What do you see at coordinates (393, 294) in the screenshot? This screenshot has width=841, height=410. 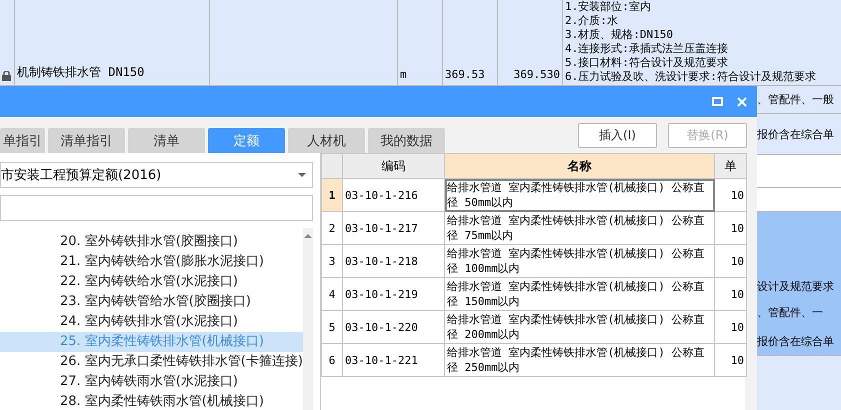 I see `table-cell: 03-10-1-219` at bounding box center [393, 294].